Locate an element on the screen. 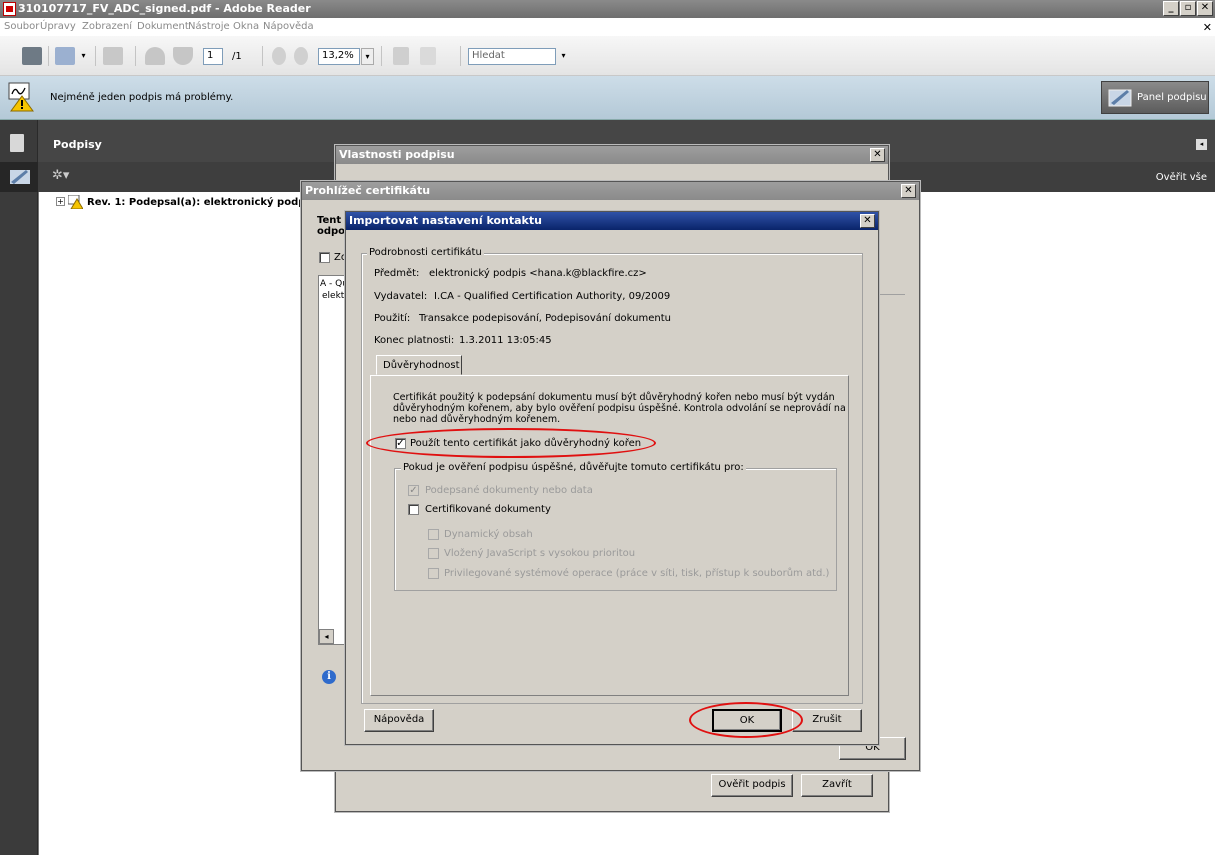 The height and width of the screenshot is (855, 1215). signed-documents-label: Podepsané dokumenty nebo data is located at coordinates (509, 490).